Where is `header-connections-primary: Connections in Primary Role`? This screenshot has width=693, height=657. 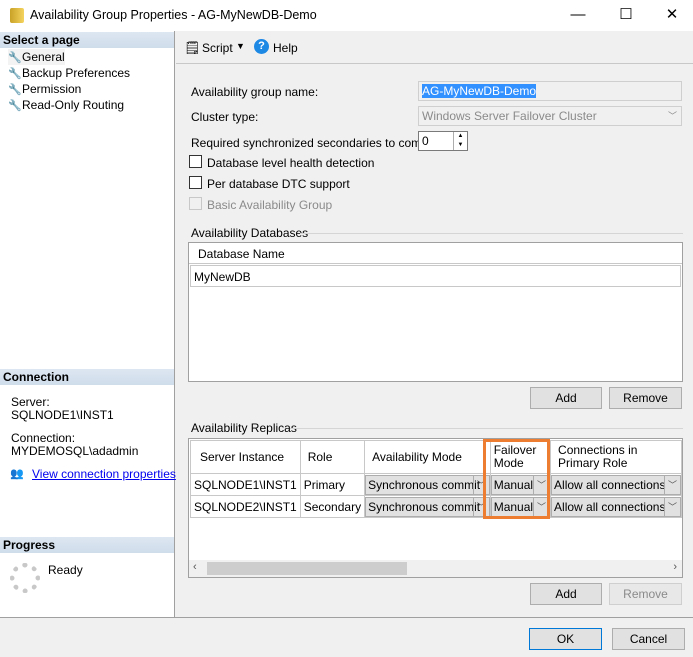
header-connections-primary: Connections in Primary Role is located at coordinates (616, 457).